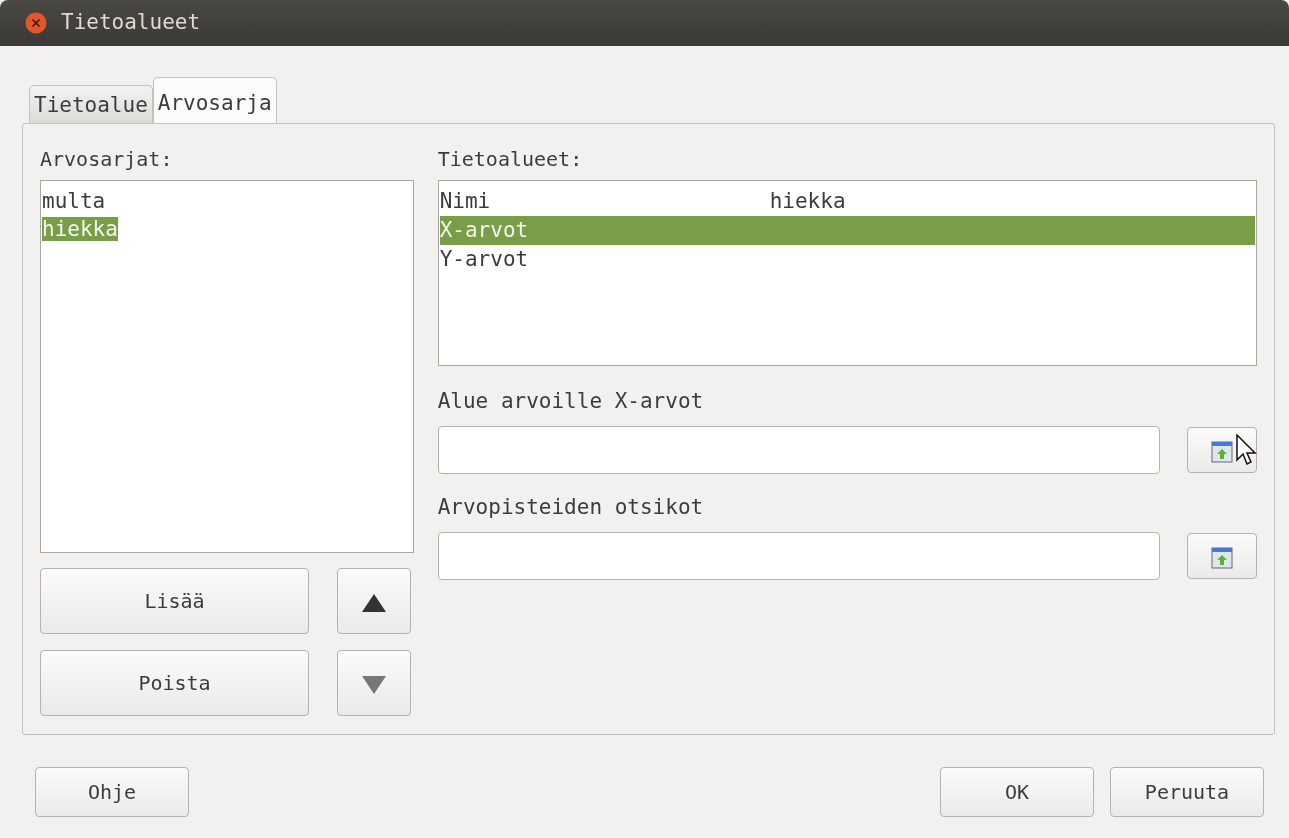 The width and height of the screenshot is (1289, 838). What do you see at coordinates (510, 159) in the screenshot?
I see `list-label: Tietoalueet:` at bounding box center [510, 159].